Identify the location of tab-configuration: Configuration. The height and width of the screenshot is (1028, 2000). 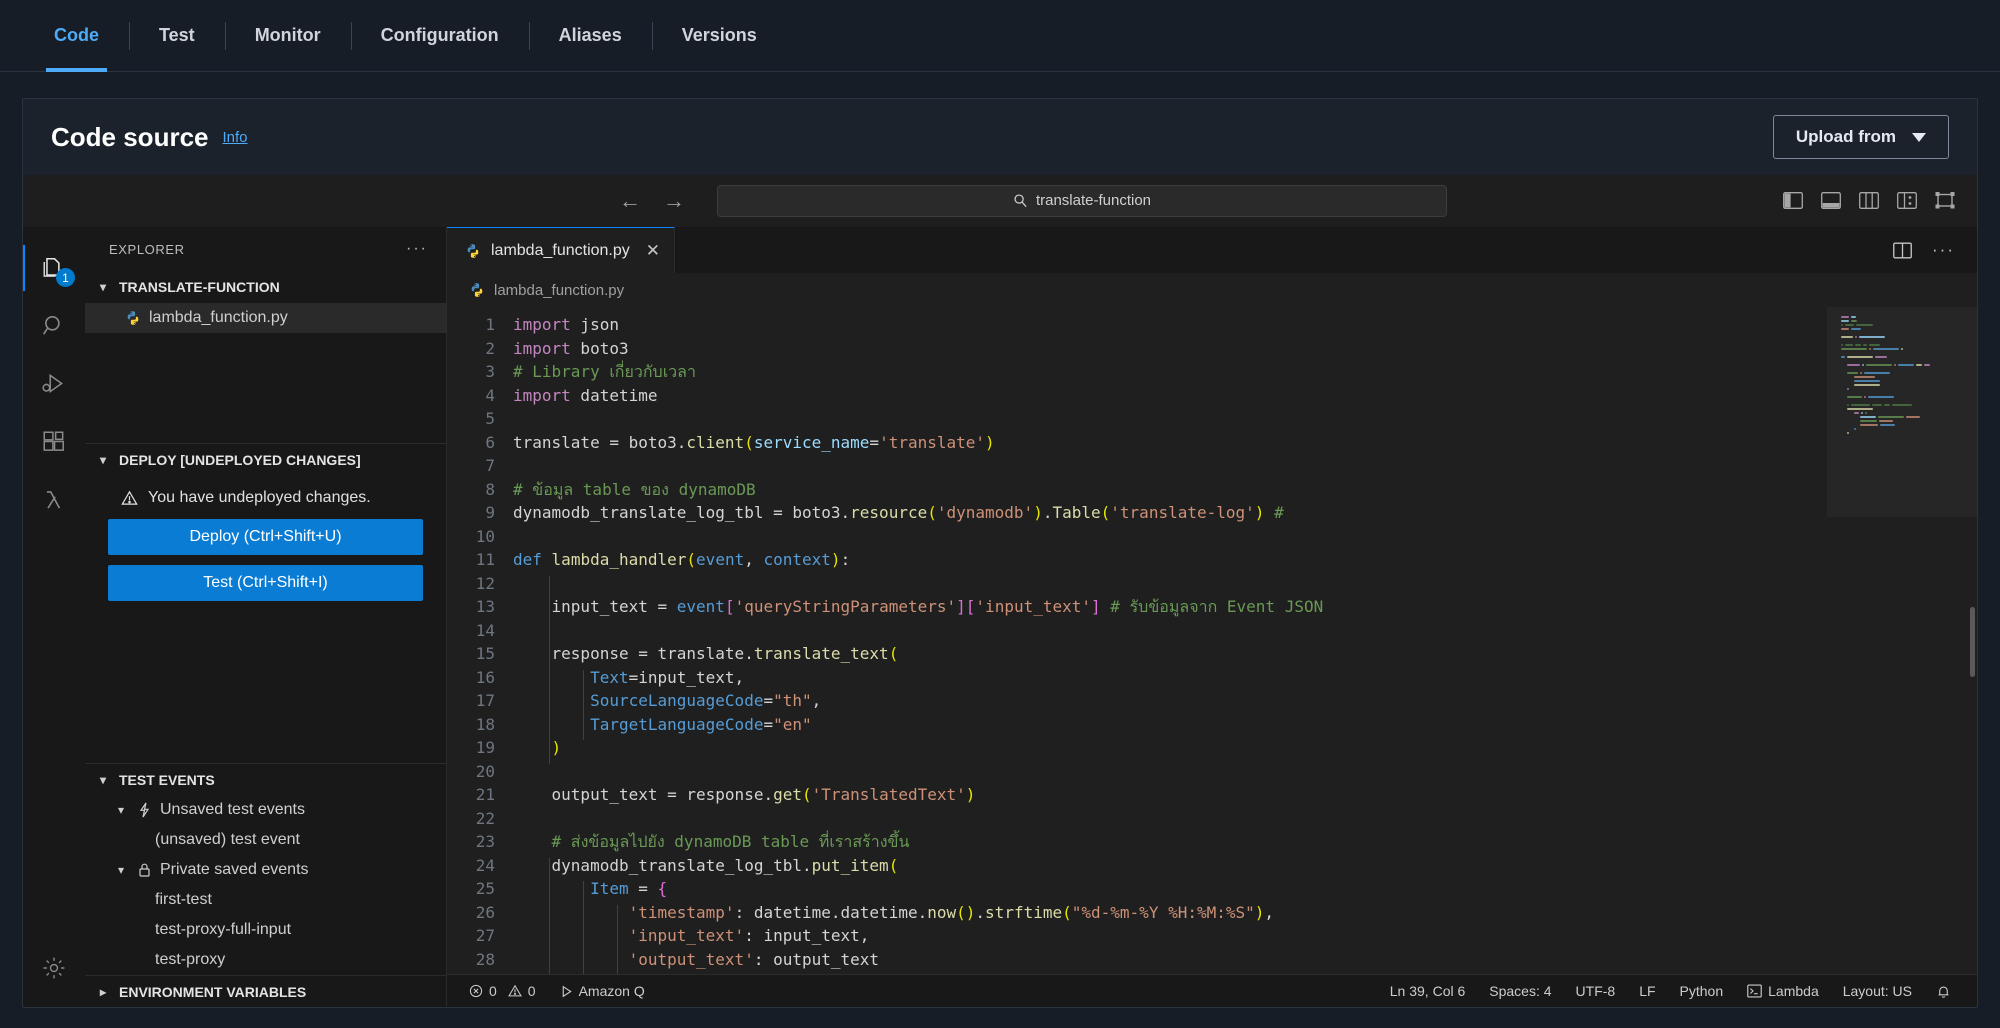
(439, 36).